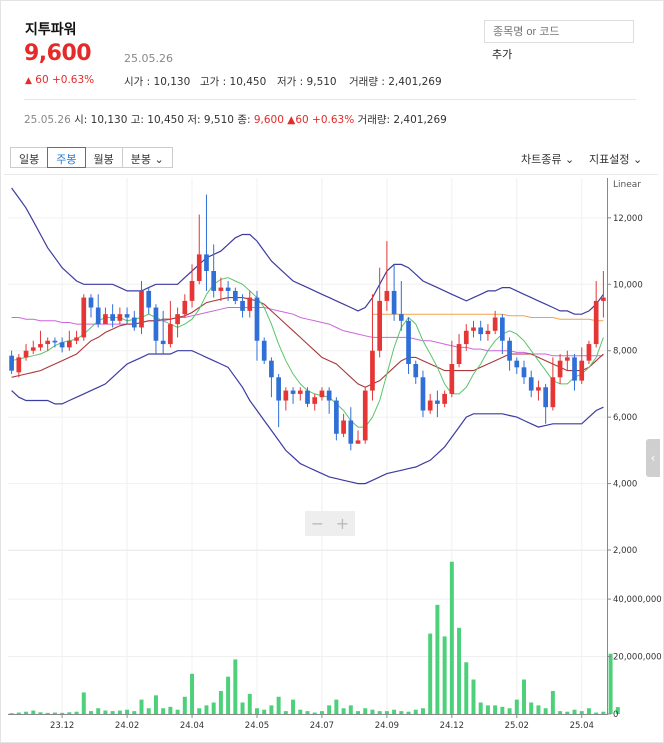  Describe the element at coordinates (66, 157) in the screenshot. I see `tab-weekly: 주봉` at that location.